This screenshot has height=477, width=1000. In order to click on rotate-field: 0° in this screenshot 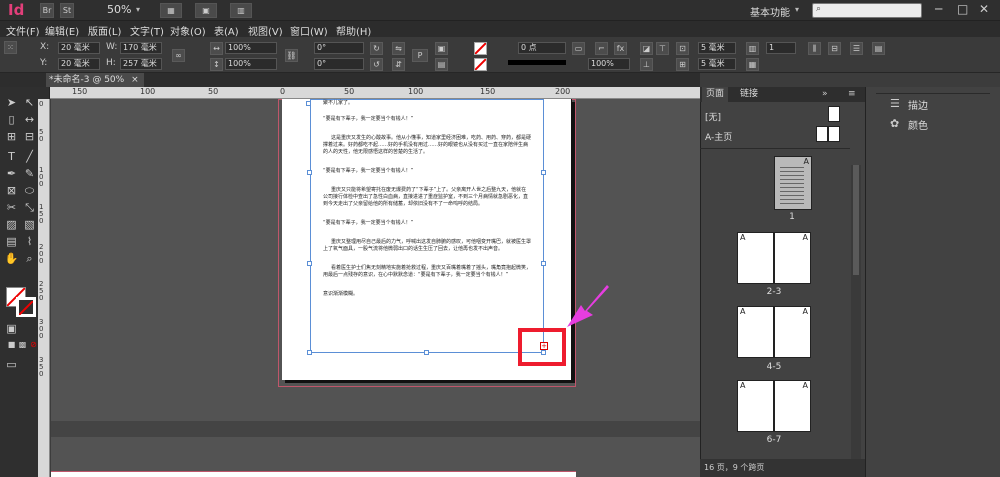, I will do `click(339, 48)`.